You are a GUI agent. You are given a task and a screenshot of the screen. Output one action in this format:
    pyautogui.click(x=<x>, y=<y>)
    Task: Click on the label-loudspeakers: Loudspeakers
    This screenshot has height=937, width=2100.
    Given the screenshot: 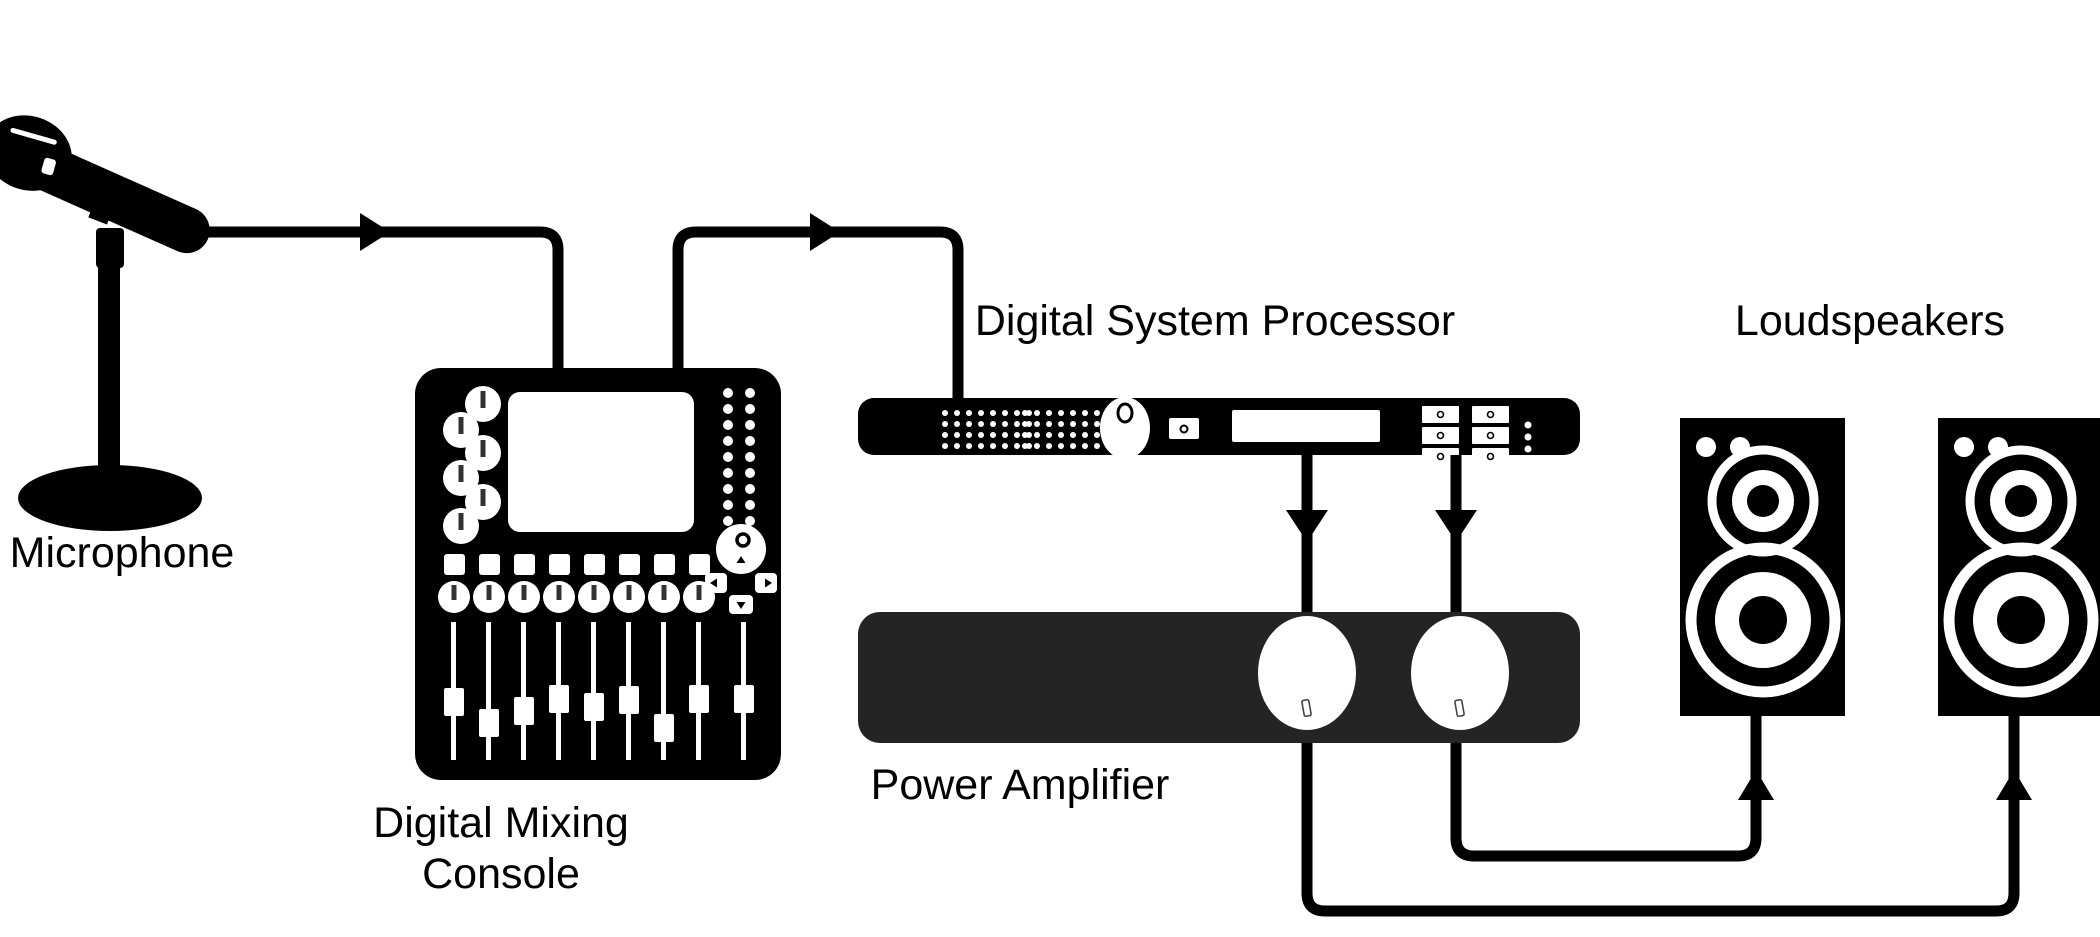 What is the action you would take?
    pyautogui.click(x=1870, y=321)
    